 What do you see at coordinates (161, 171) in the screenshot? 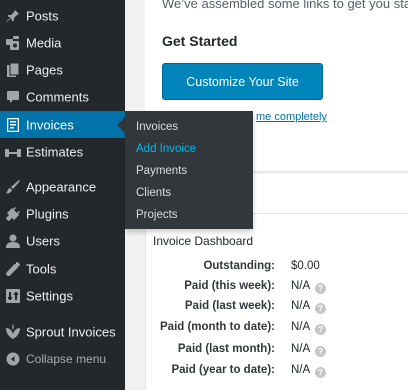
I see `submenu-item-payments: Payments` at bounding box center [161, 171].